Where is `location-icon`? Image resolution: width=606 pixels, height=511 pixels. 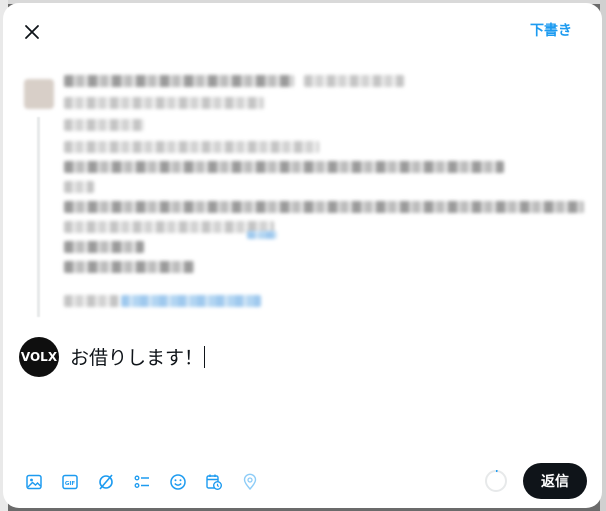 location-icon is located at coordinates (250, 482).